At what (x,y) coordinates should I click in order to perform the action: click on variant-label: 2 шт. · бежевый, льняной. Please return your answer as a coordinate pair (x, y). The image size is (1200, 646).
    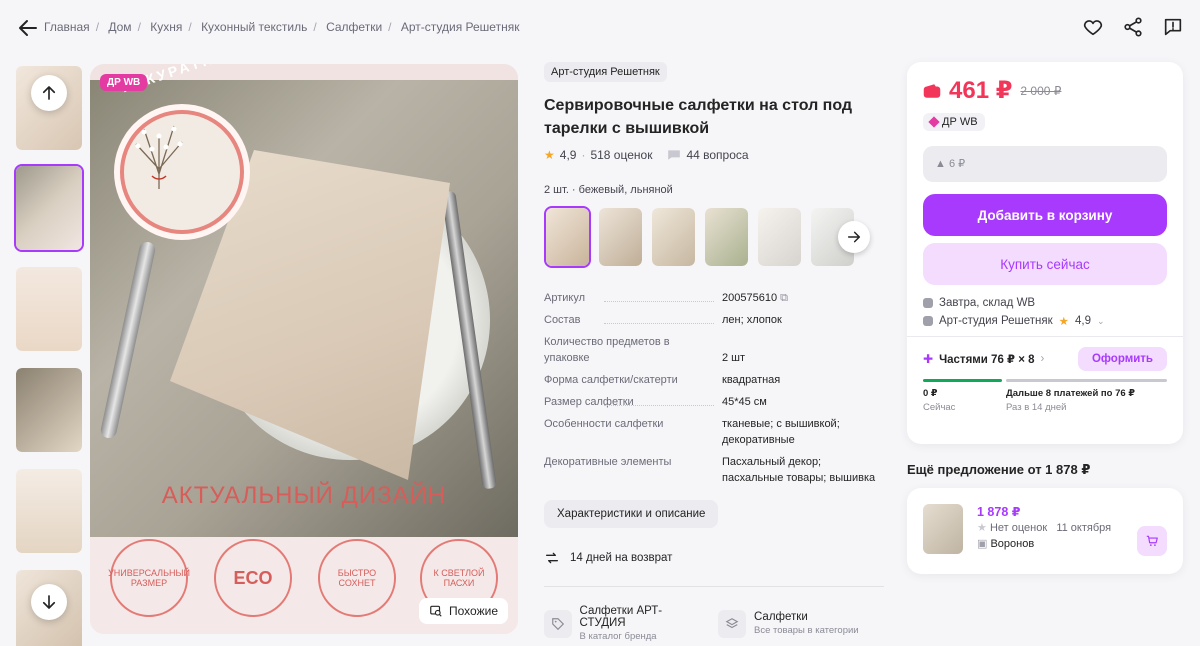
    Looking at the image, I should click on (608, 190).